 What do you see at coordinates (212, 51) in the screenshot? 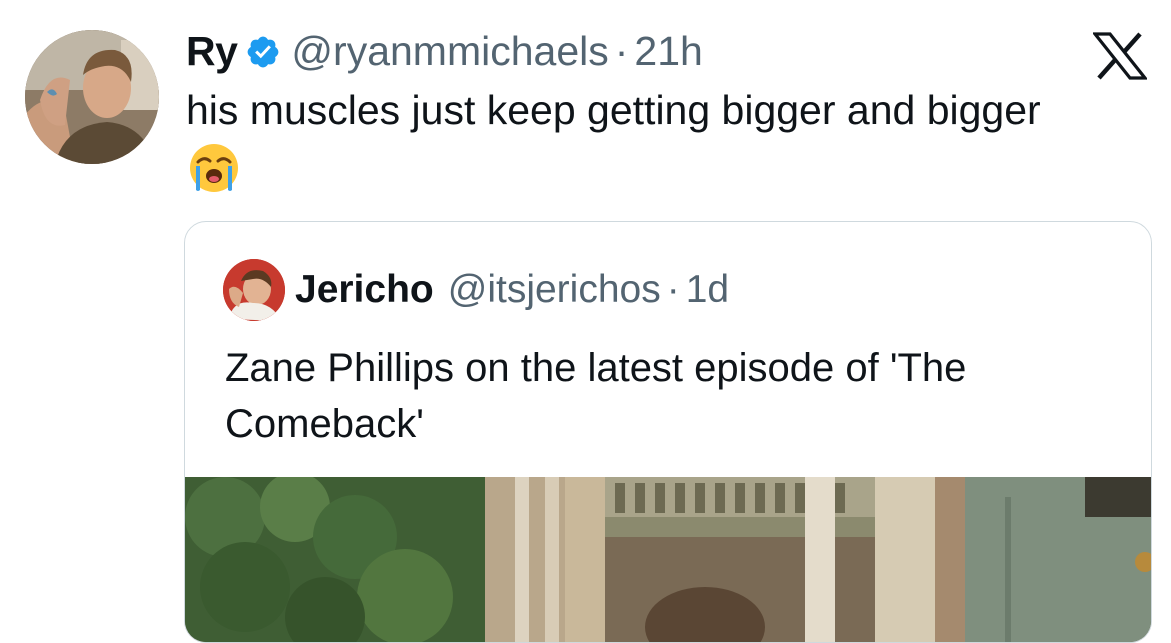
I see `author-name: Ry` at bounding box center [212, 51].